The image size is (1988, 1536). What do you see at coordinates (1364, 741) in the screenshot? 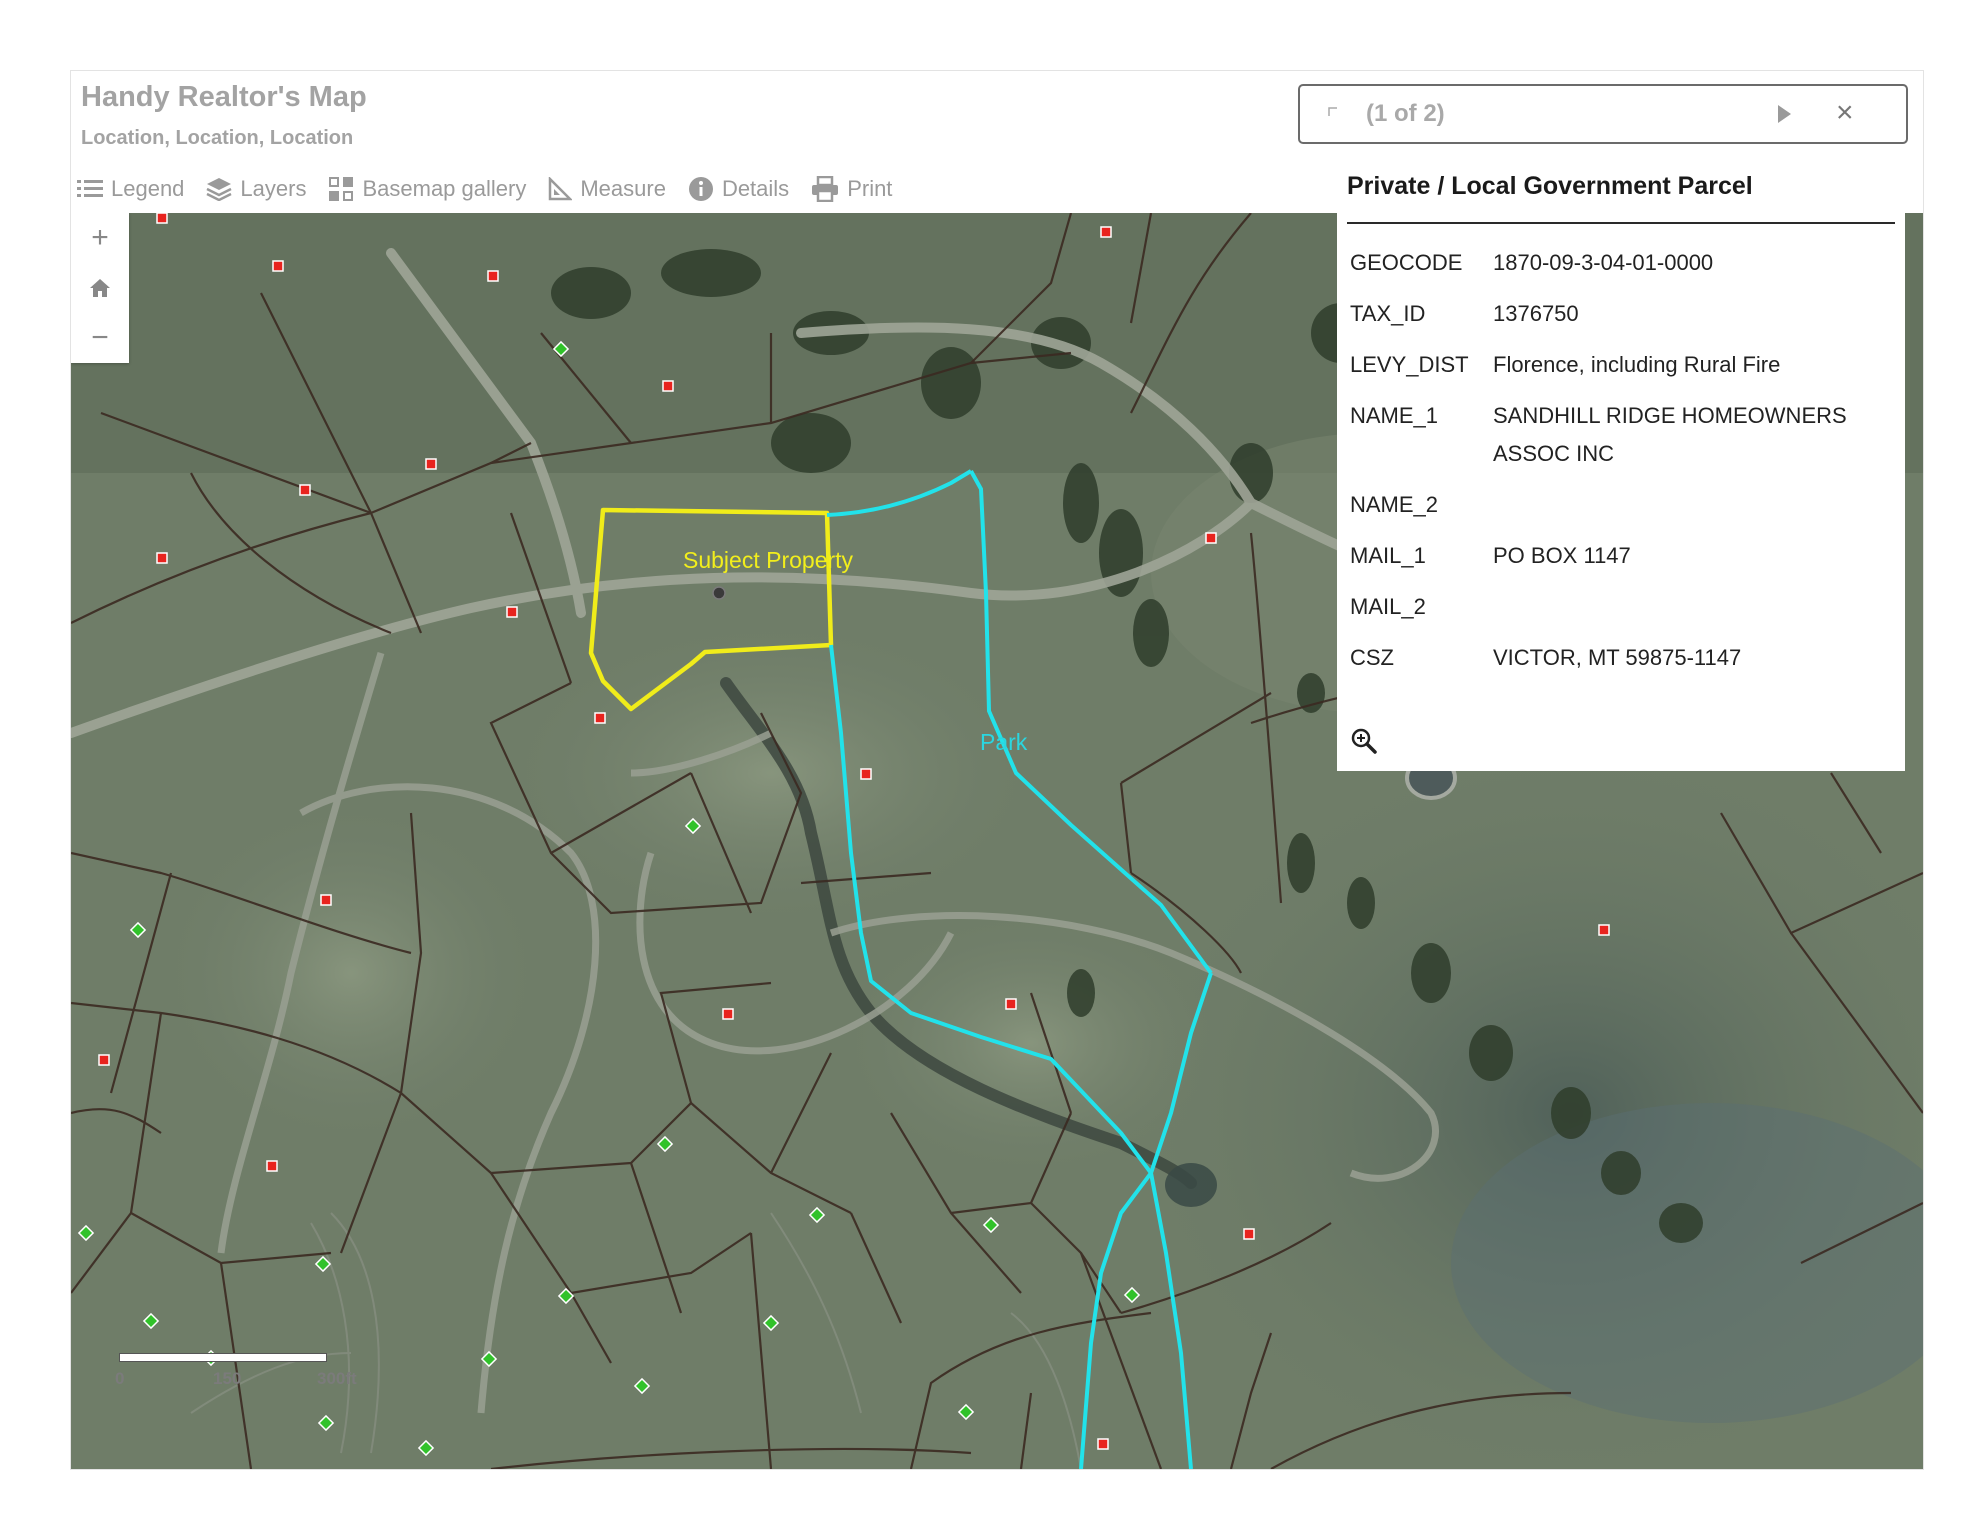
I see `zoom-to-icon` at bounding box center [1364, 741].